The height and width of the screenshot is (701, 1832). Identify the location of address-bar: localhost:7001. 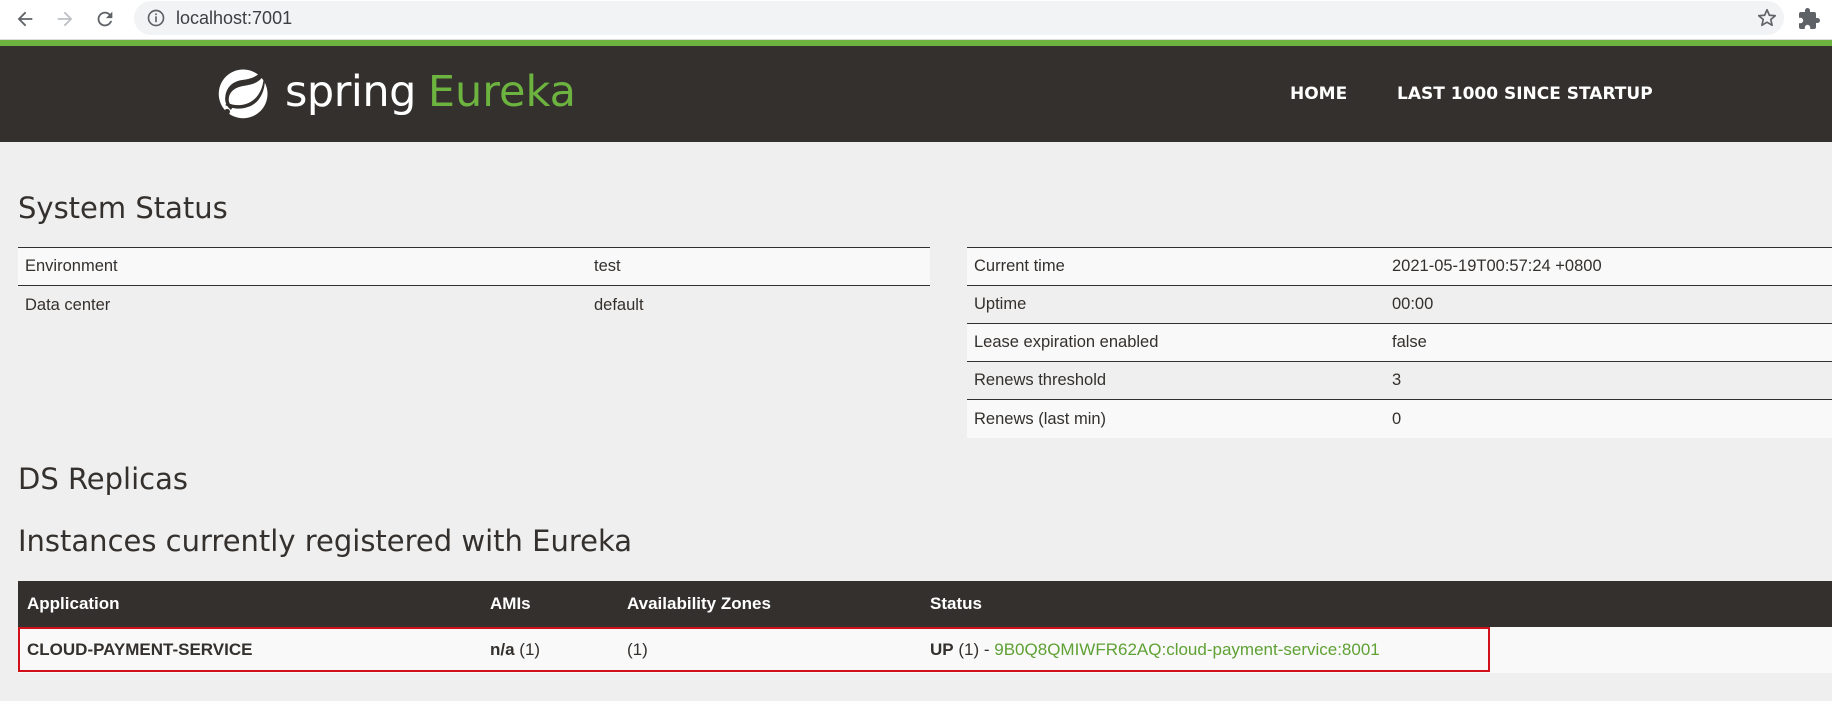
(959, 18).